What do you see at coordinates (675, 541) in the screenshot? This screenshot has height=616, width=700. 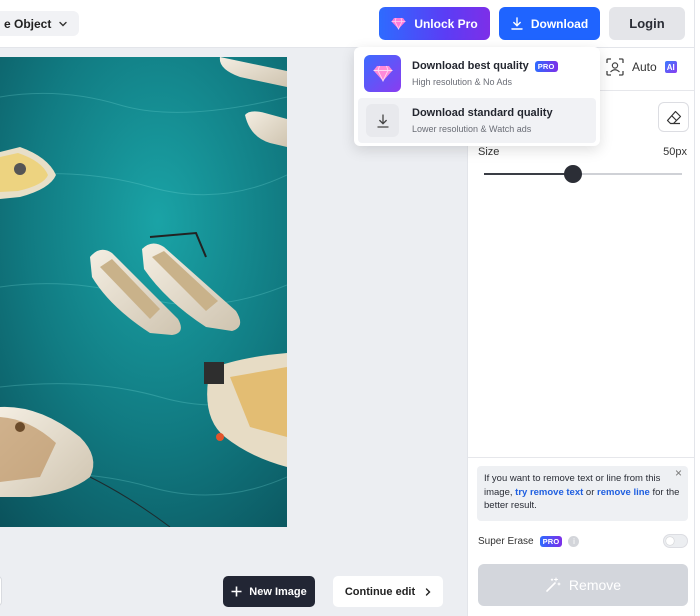 I see `super-erase-toggle` at bounding box center [675, 541].